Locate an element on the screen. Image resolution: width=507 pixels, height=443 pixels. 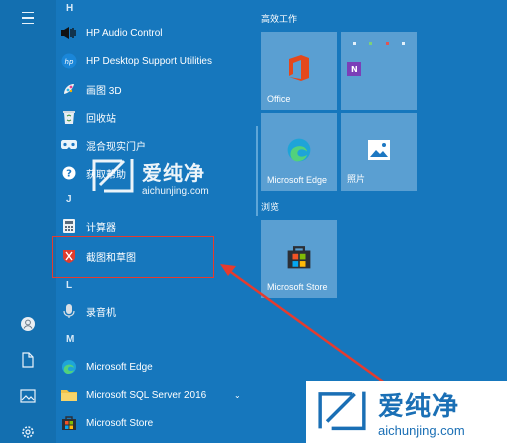
annotation-arrow is located at coordinates (303, 325).